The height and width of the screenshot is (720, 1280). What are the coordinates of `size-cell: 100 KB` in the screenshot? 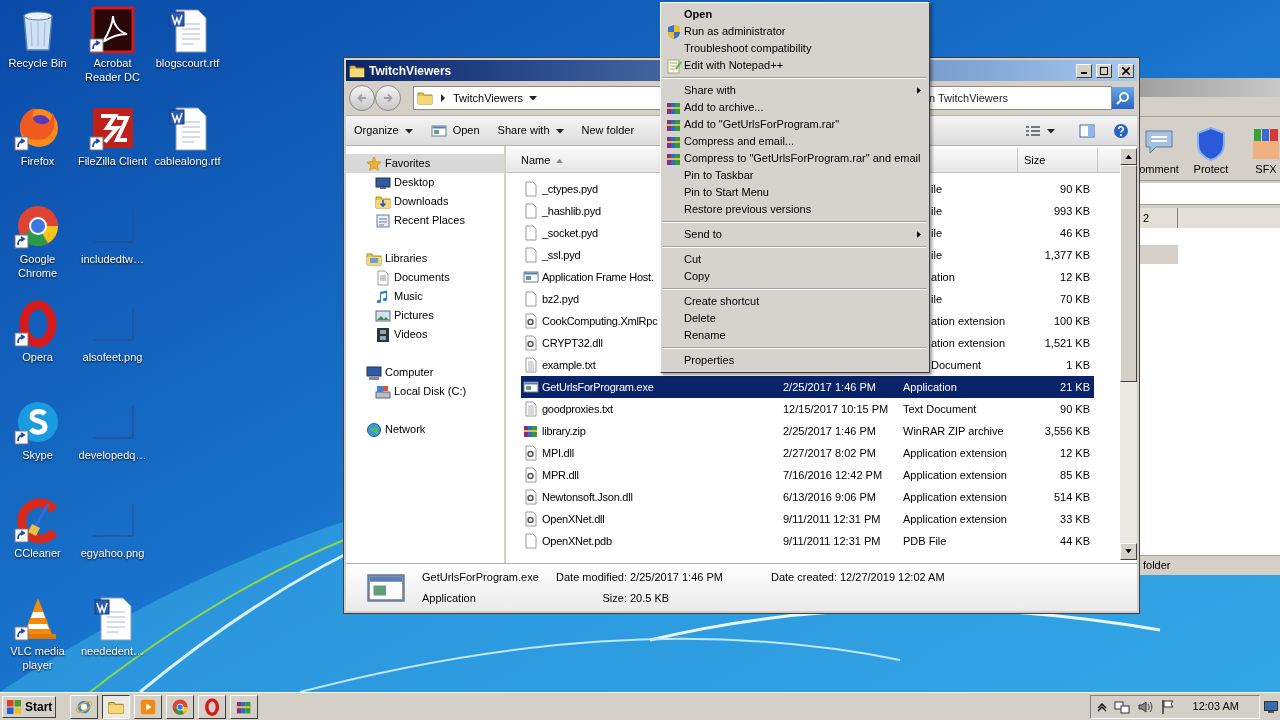 It's located at (1071, 320).